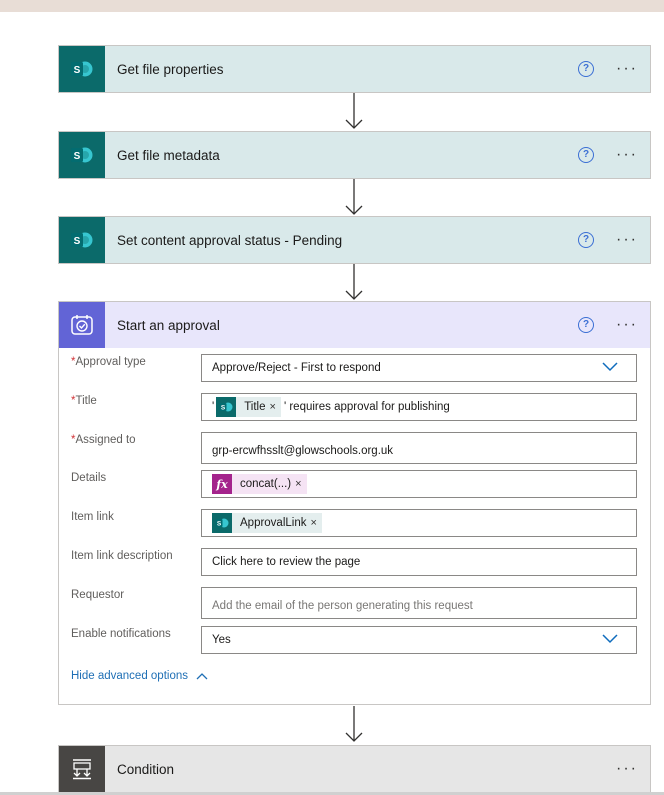  I want to click on label-text: Assigned to, so click(105, 439).